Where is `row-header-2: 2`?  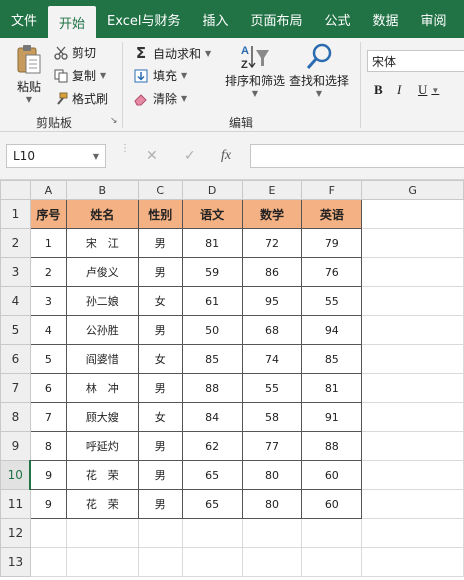 row-header-2: 2 is located at coordinates (15, 243).